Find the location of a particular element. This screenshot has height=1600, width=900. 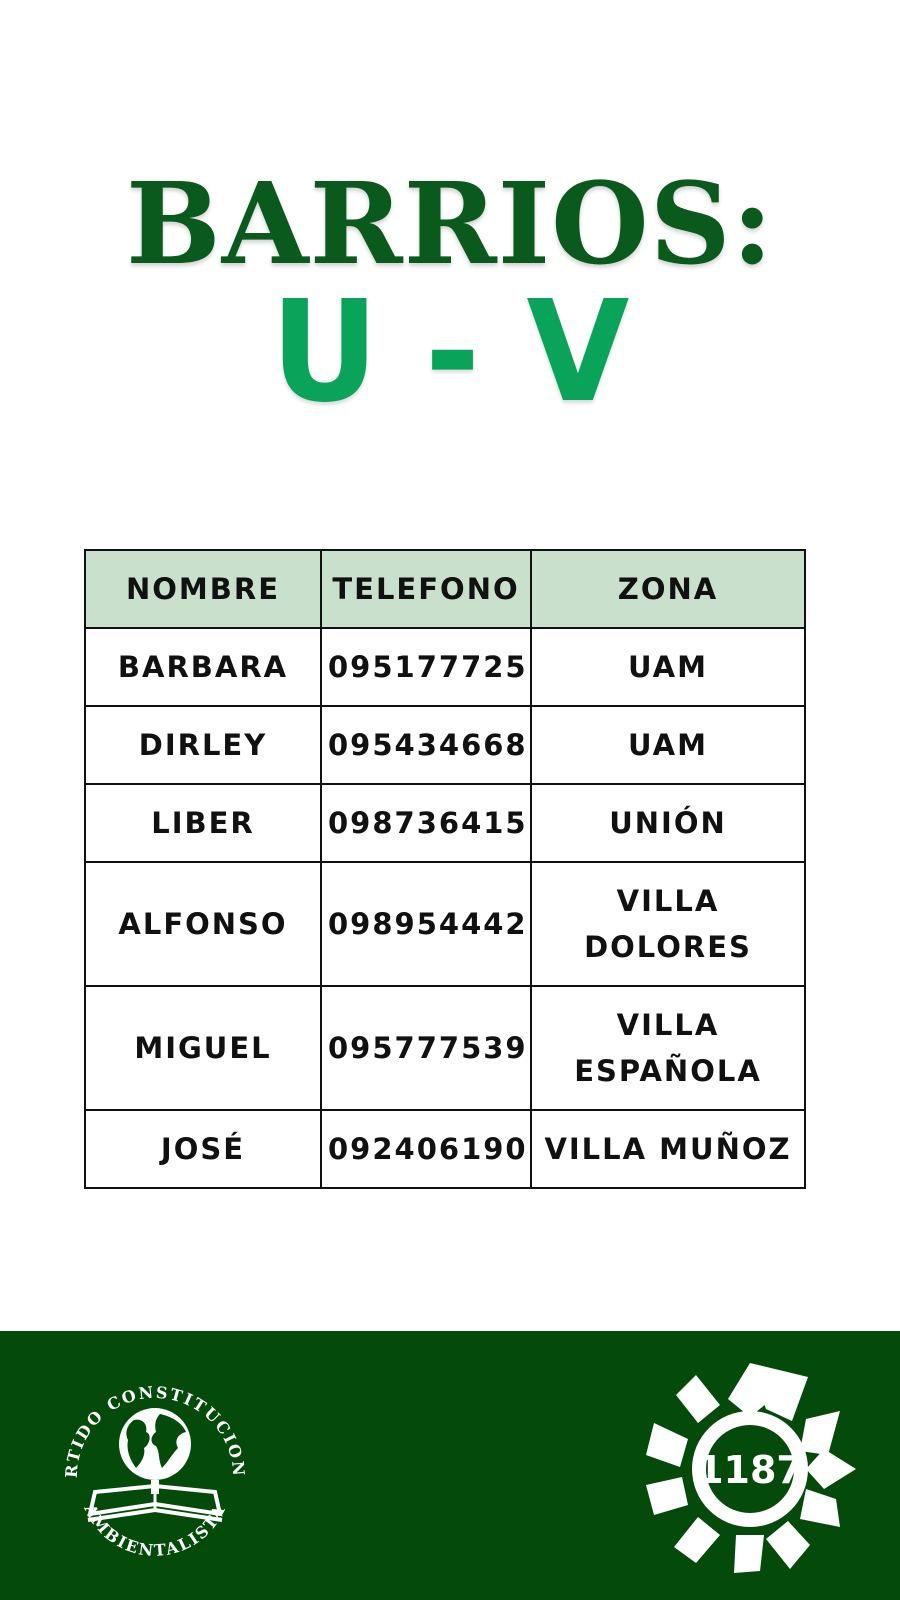

cell-nombre: LIBER is located at coordinates (203, 823).